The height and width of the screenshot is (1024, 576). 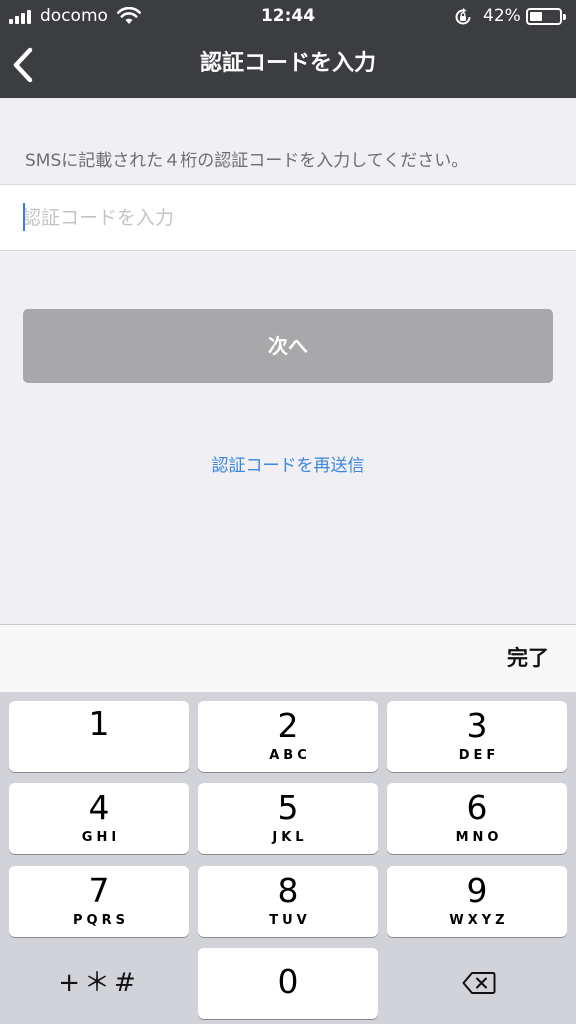 What do you see at coordinates (463, 16) in the screenshot?
I see `rotation-lock-icon` at bounding box center [463, 16].